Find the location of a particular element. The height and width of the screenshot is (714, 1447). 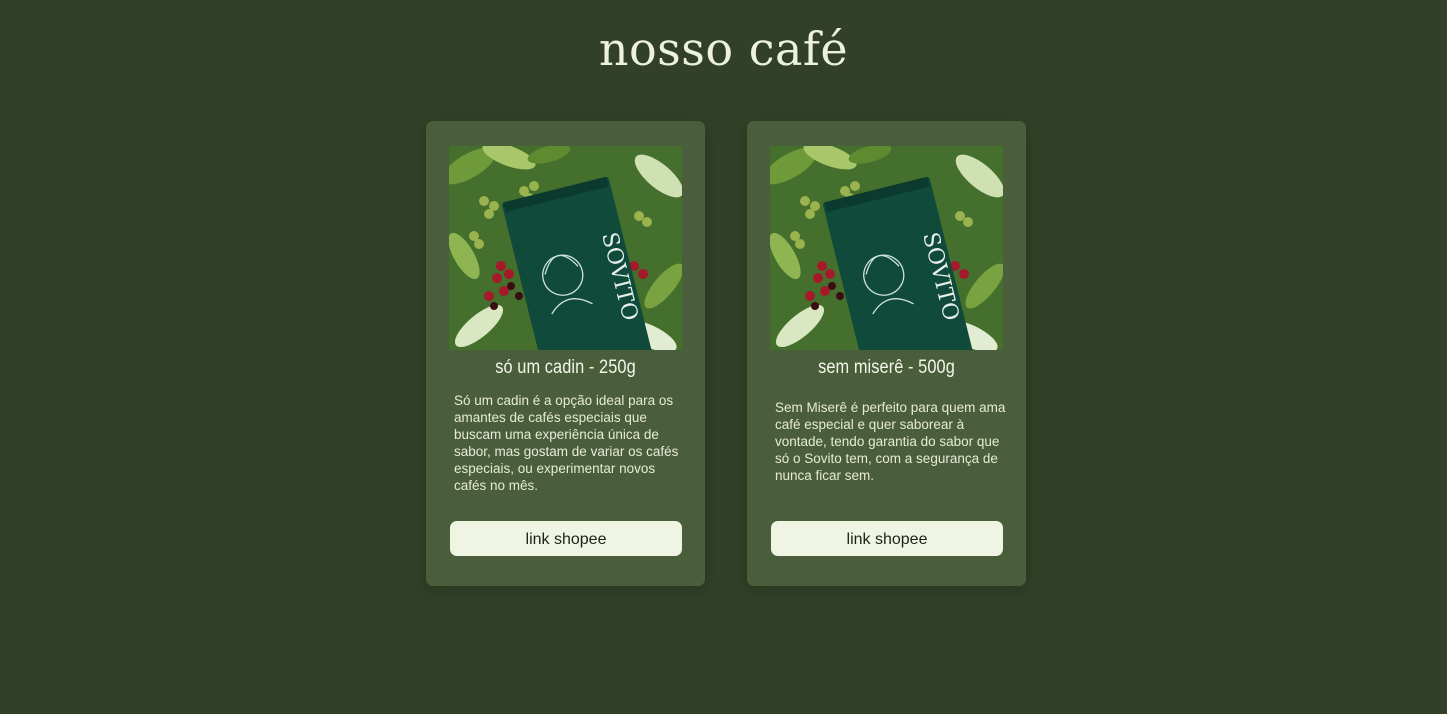

page-title: nosso café is located at coordinates (723, 49).